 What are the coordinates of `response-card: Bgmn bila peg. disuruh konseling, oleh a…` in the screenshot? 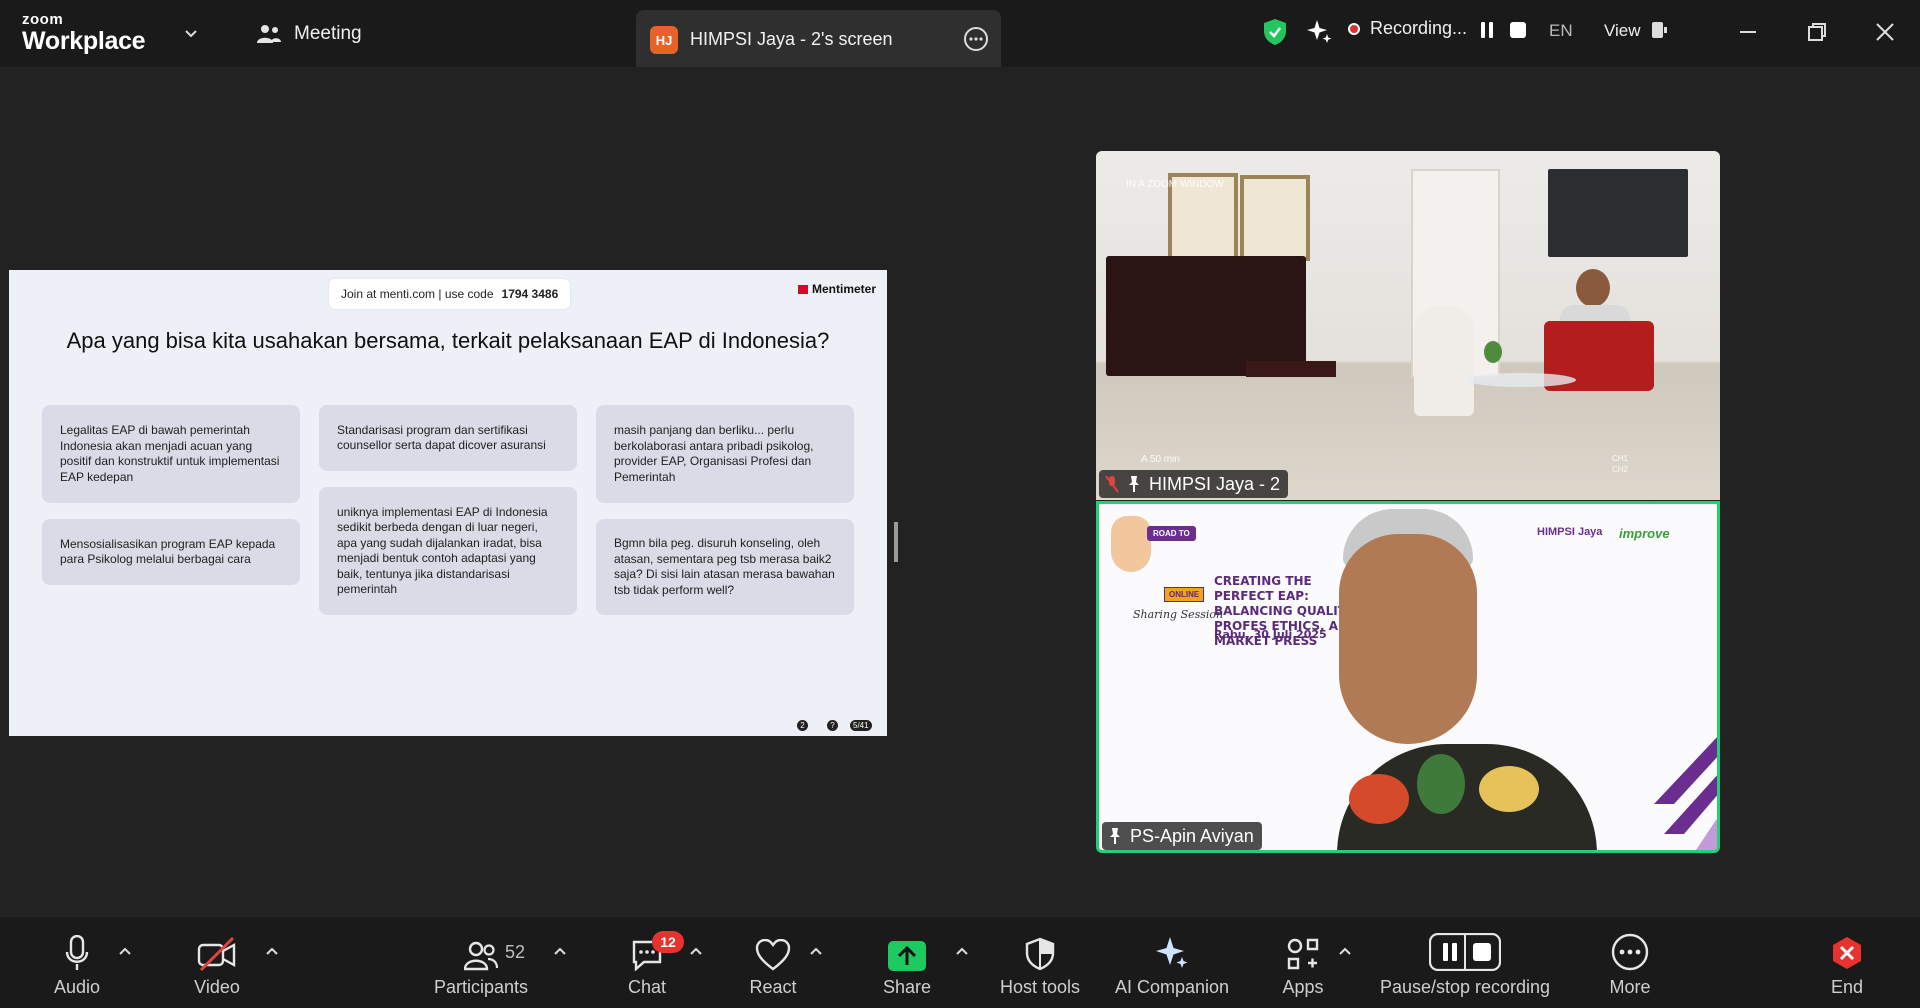 It's located at (725, 567).